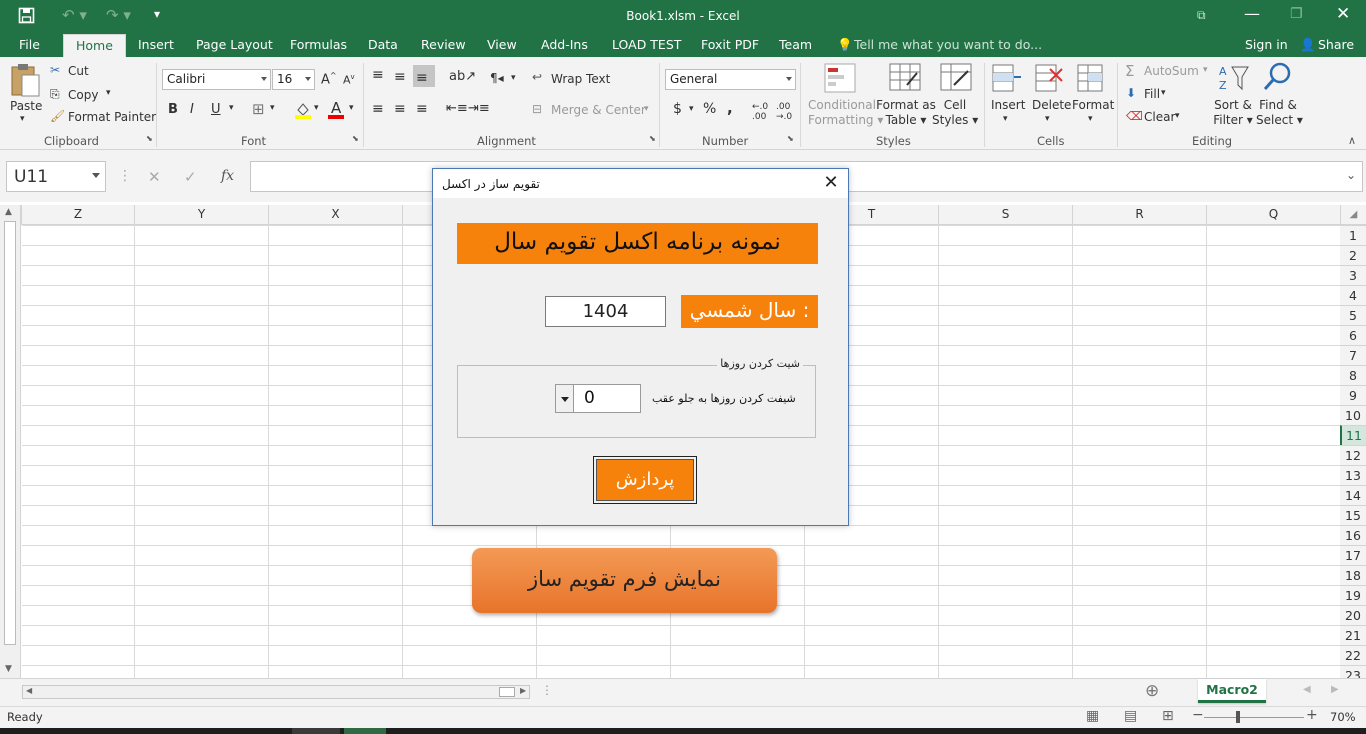 The width and height of the screenshot is (1366, 734). Describe the element at coordinates (1140, 215) in the screenshot. I see `column-header: R` at that location.